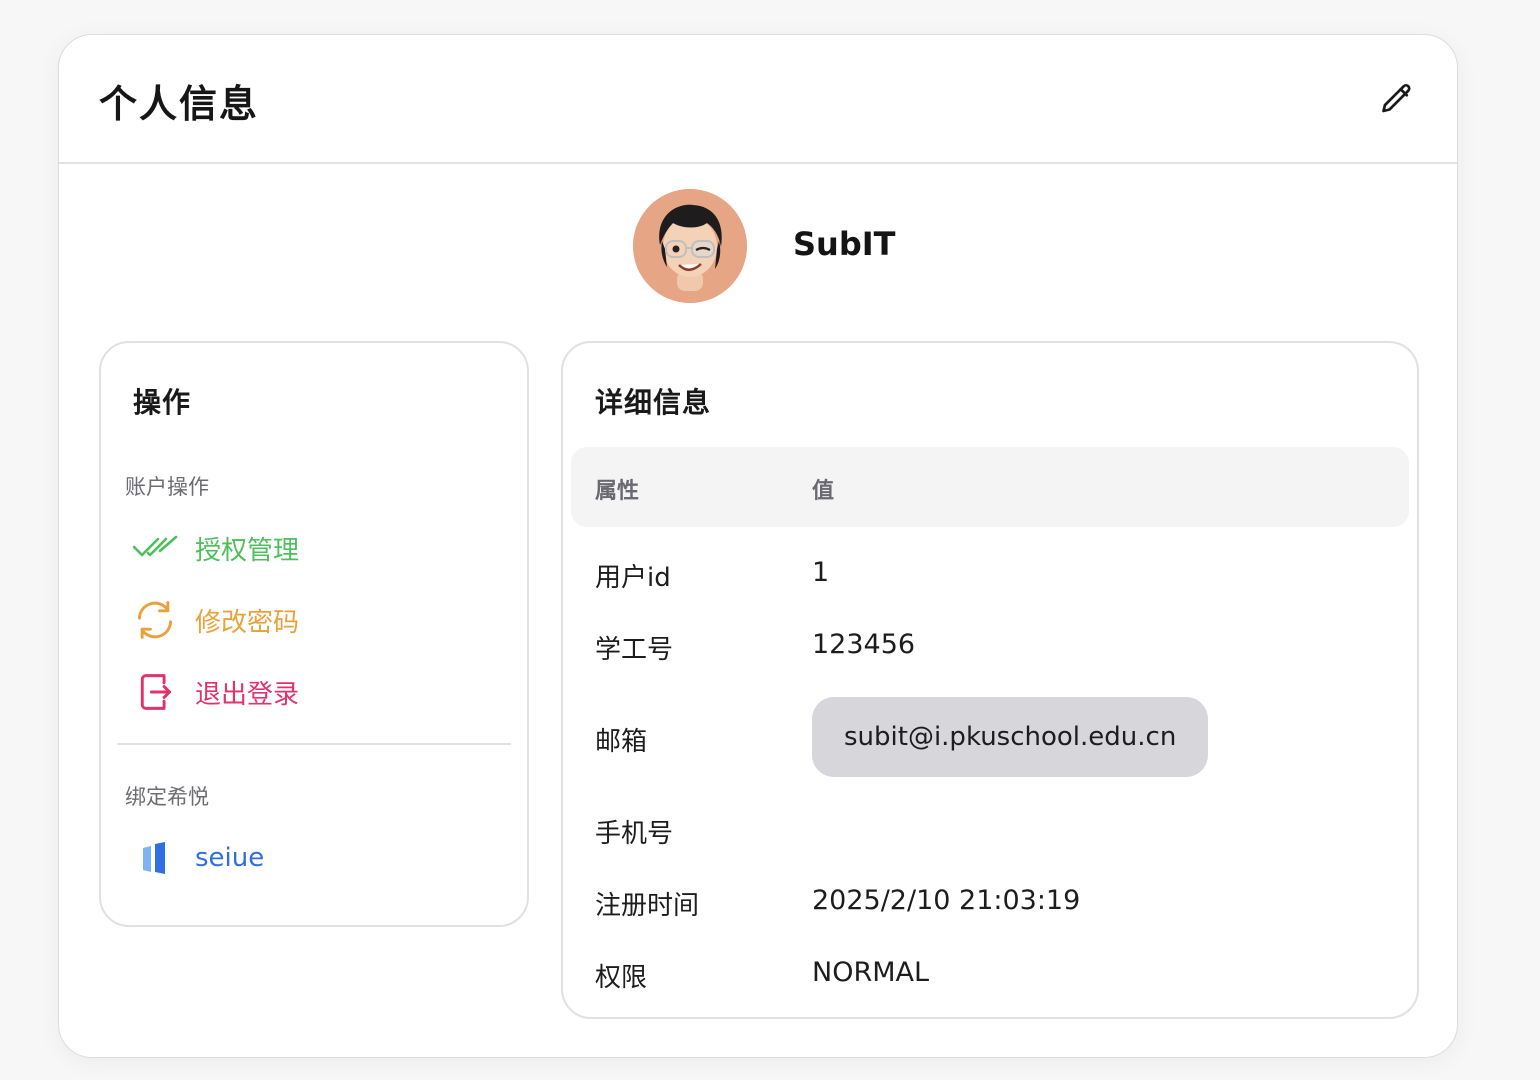 This screenshot has height=1080, width=1540. I want to click on column-header-attribute: 属性, so click(617, 491).